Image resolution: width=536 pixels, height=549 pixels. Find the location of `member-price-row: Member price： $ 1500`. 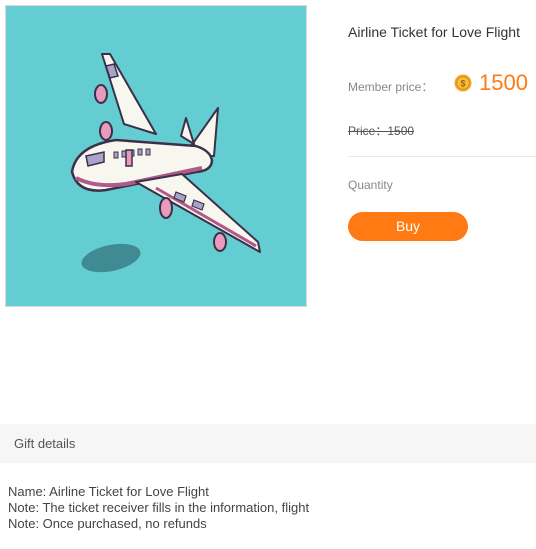

member-price-row: Member price： $ 1500 is located at coordinates (442, 84).